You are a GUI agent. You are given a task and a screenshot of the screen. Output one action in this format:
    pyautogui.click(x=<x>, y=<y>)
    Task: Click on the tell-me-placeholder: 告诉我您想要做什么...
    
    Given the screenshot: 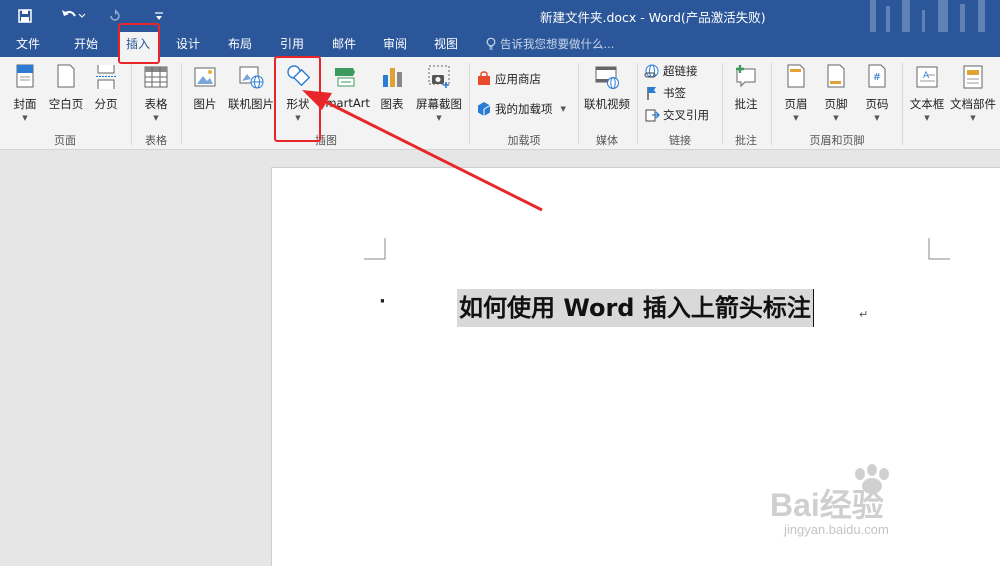 What is the action you would take?
    pyautogui.click(x=557, y=44)
    